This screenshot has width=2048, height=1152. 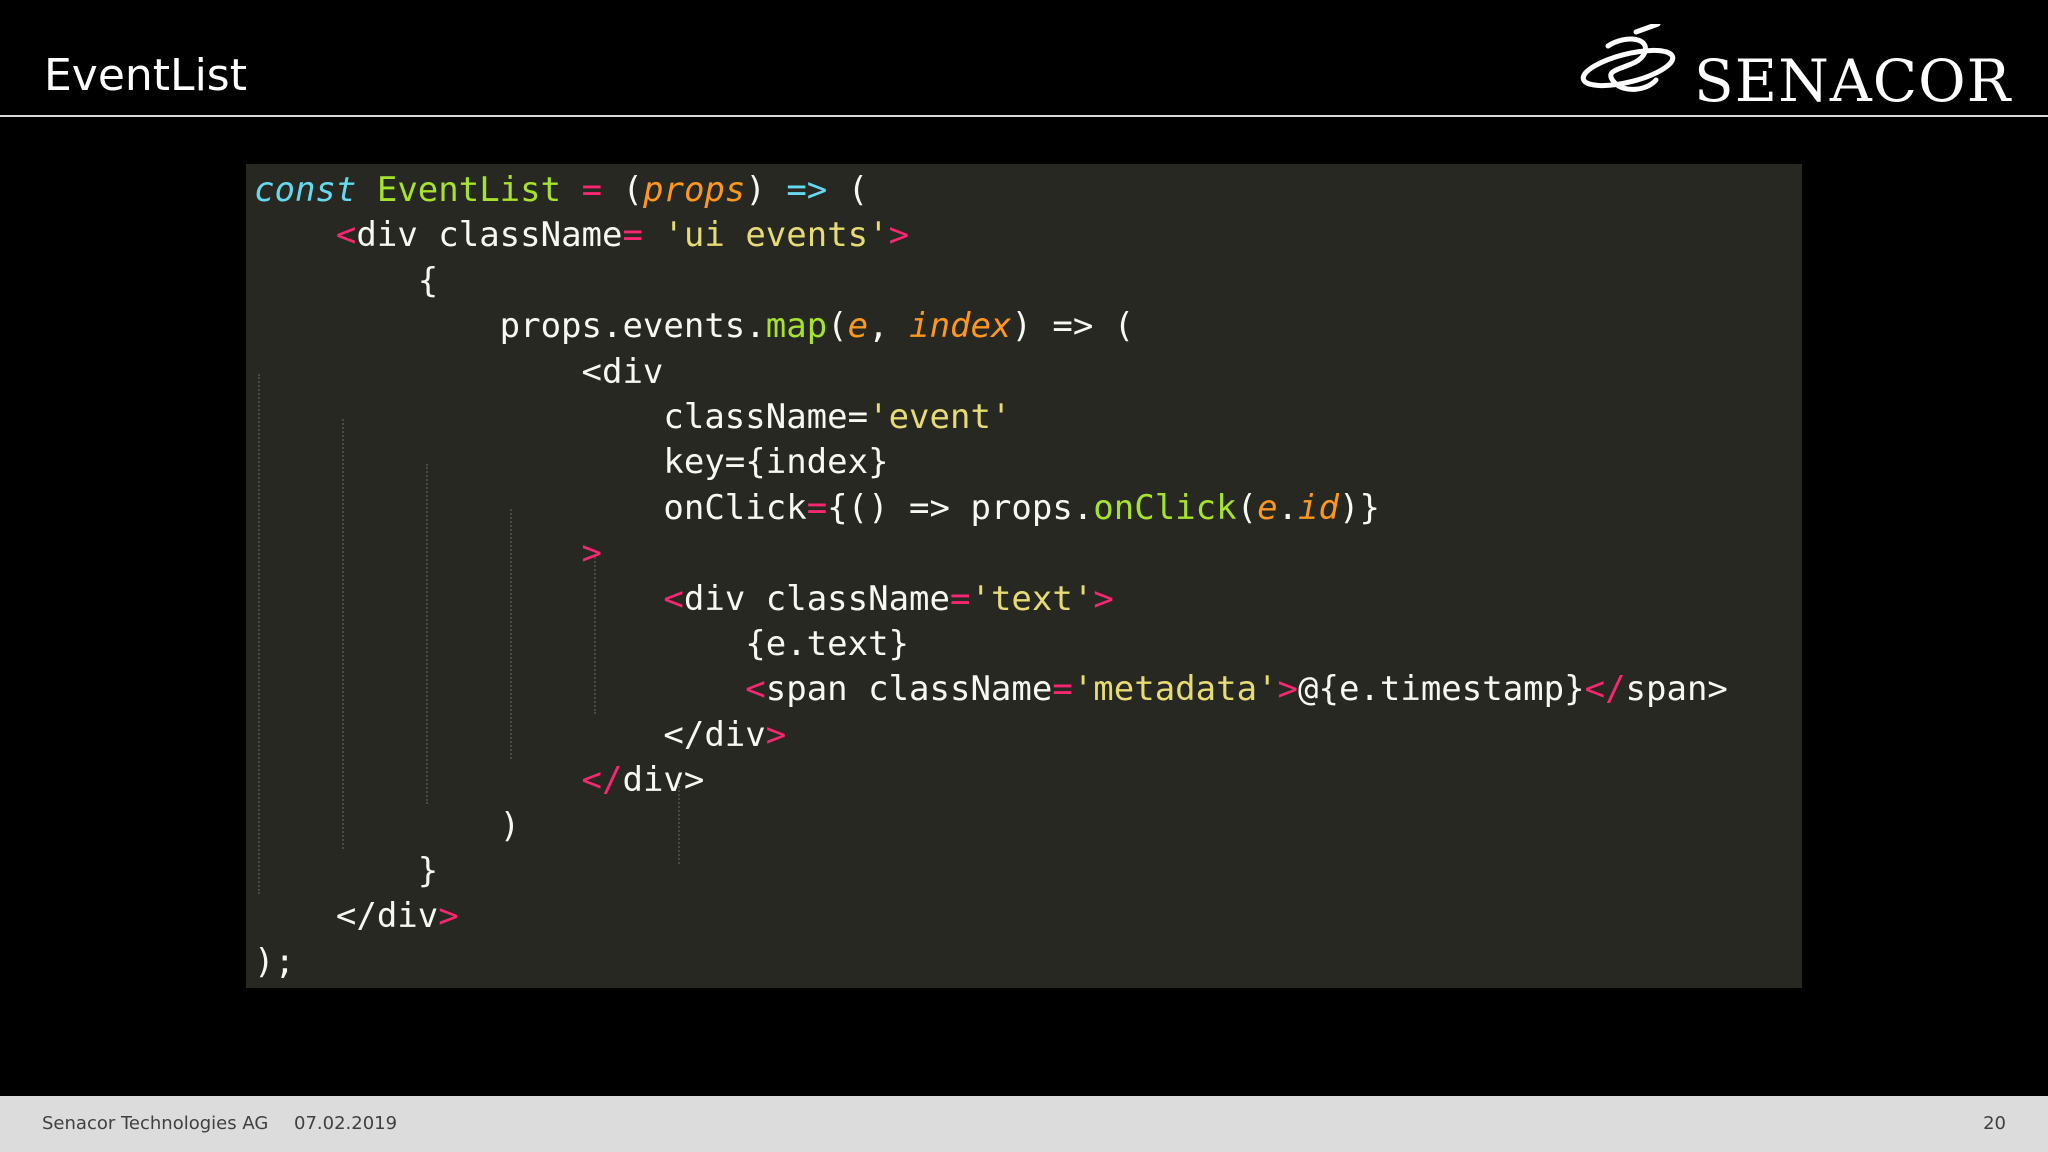 I want to click on code-line: );, so click(x=274, y=962).